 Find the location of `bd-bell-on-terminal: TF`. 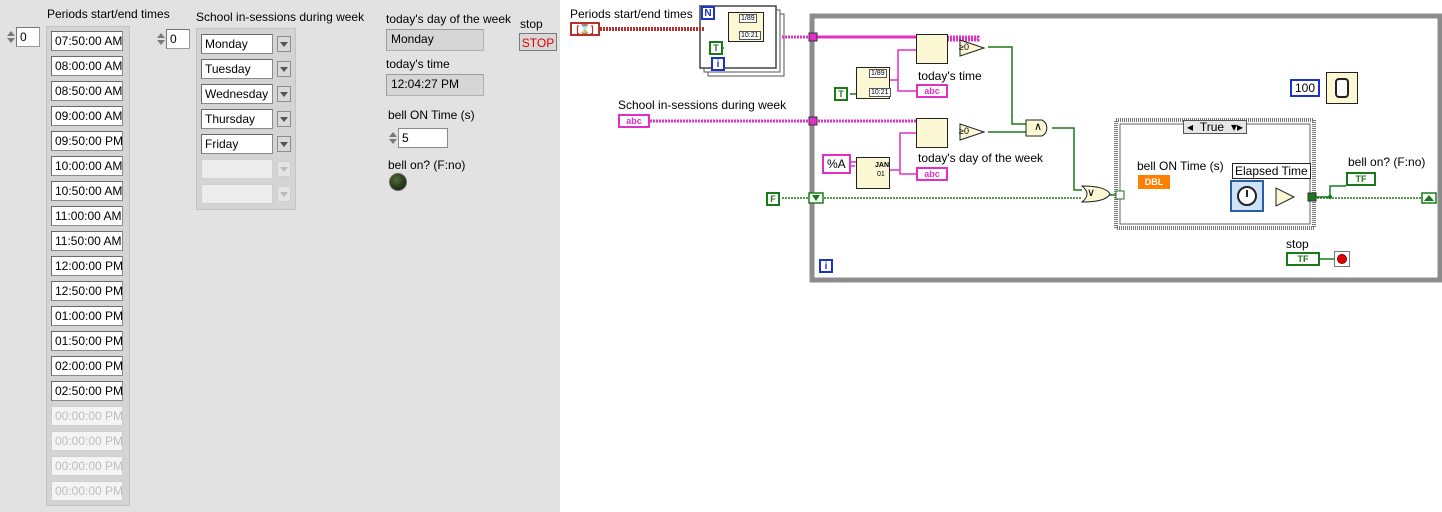

bd-bell-on-terminal: TF is located at coordinates (1361, 179).